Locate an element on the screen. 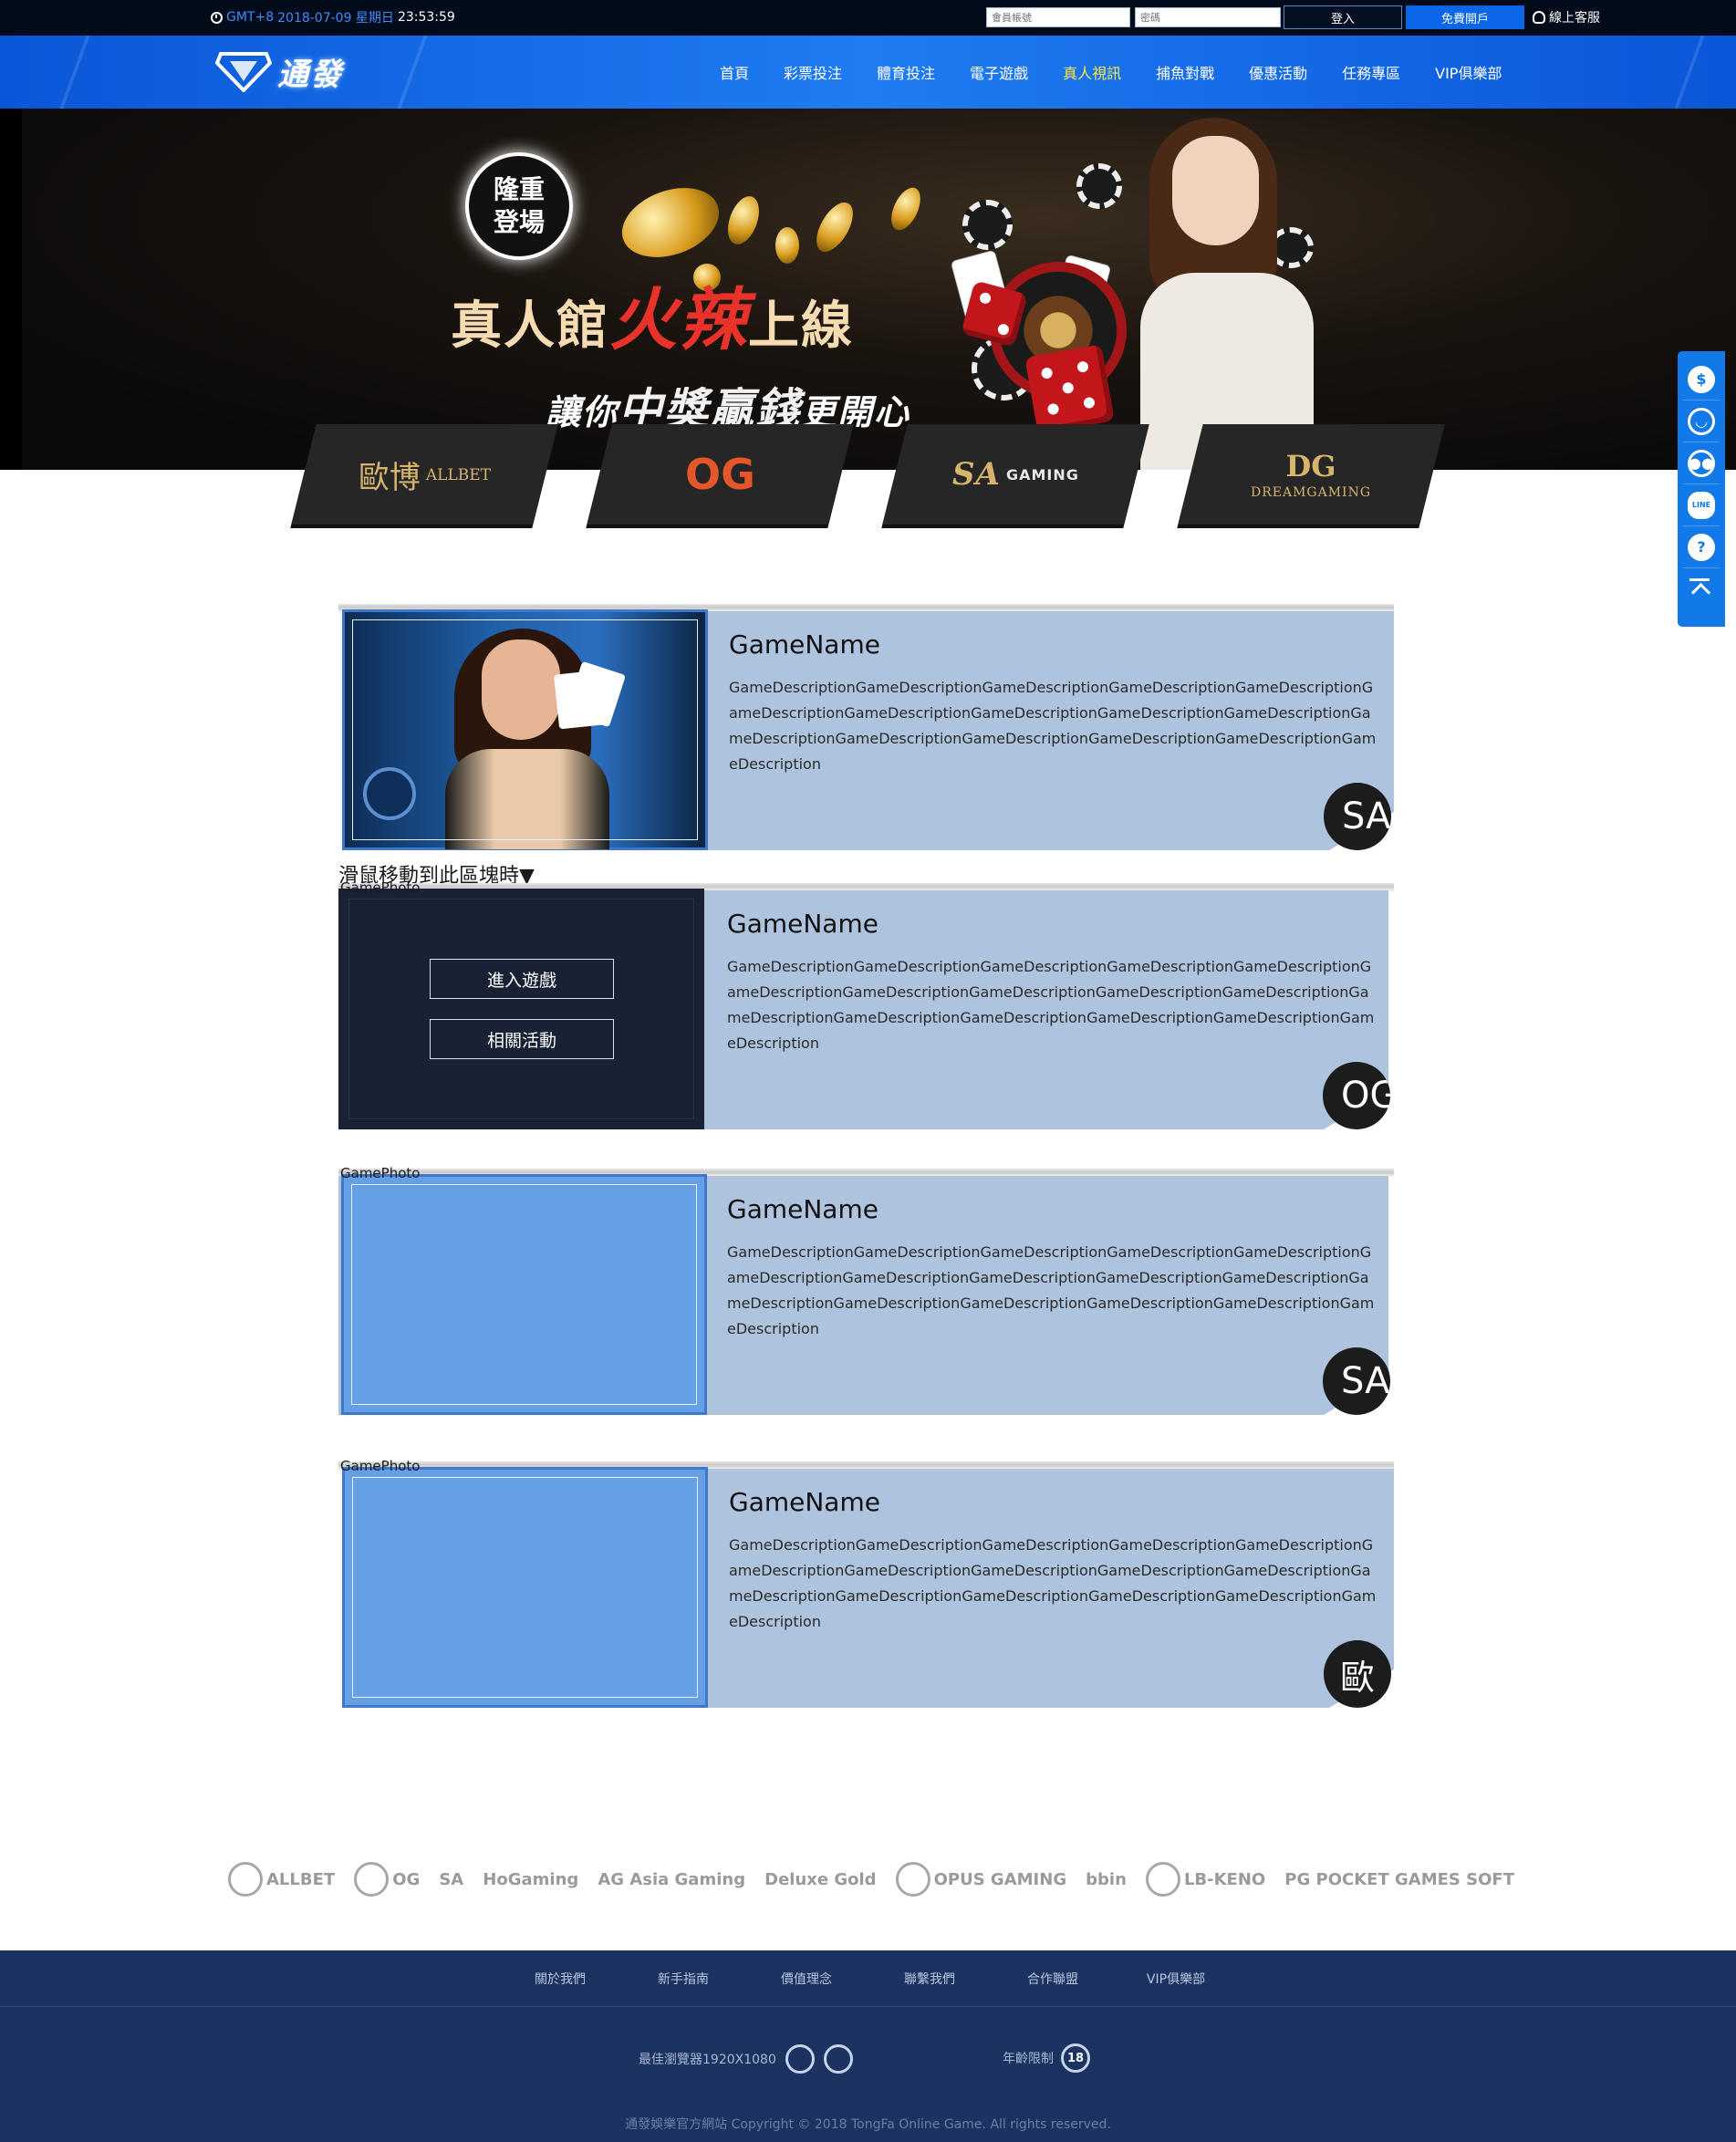 This screenshot has width=1736, height=2142. provider-tab-dreamgaming: DG DREAMGAMING is located at coordinates (1311, 474).